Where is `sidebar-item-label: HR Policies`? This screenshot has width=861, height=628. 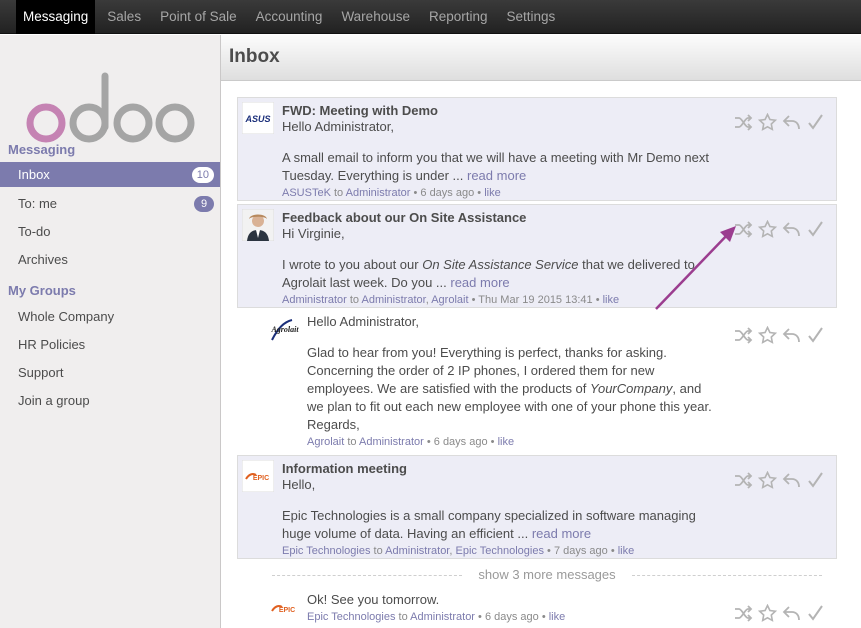
sidebar-item-label: HR Policies is located at coordinates (52, 344).